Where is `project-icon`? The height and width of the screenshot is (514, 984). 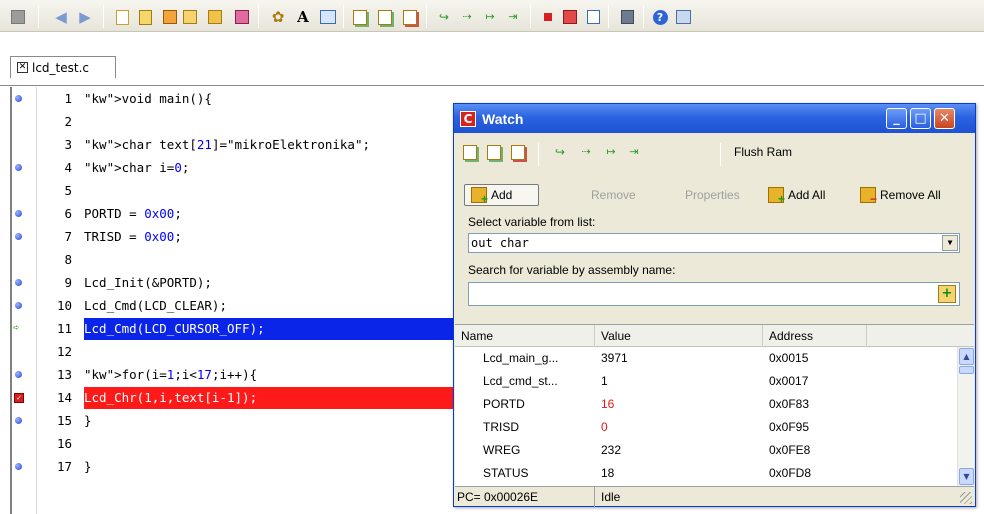 project-icon is located at coordinates (170, 17).